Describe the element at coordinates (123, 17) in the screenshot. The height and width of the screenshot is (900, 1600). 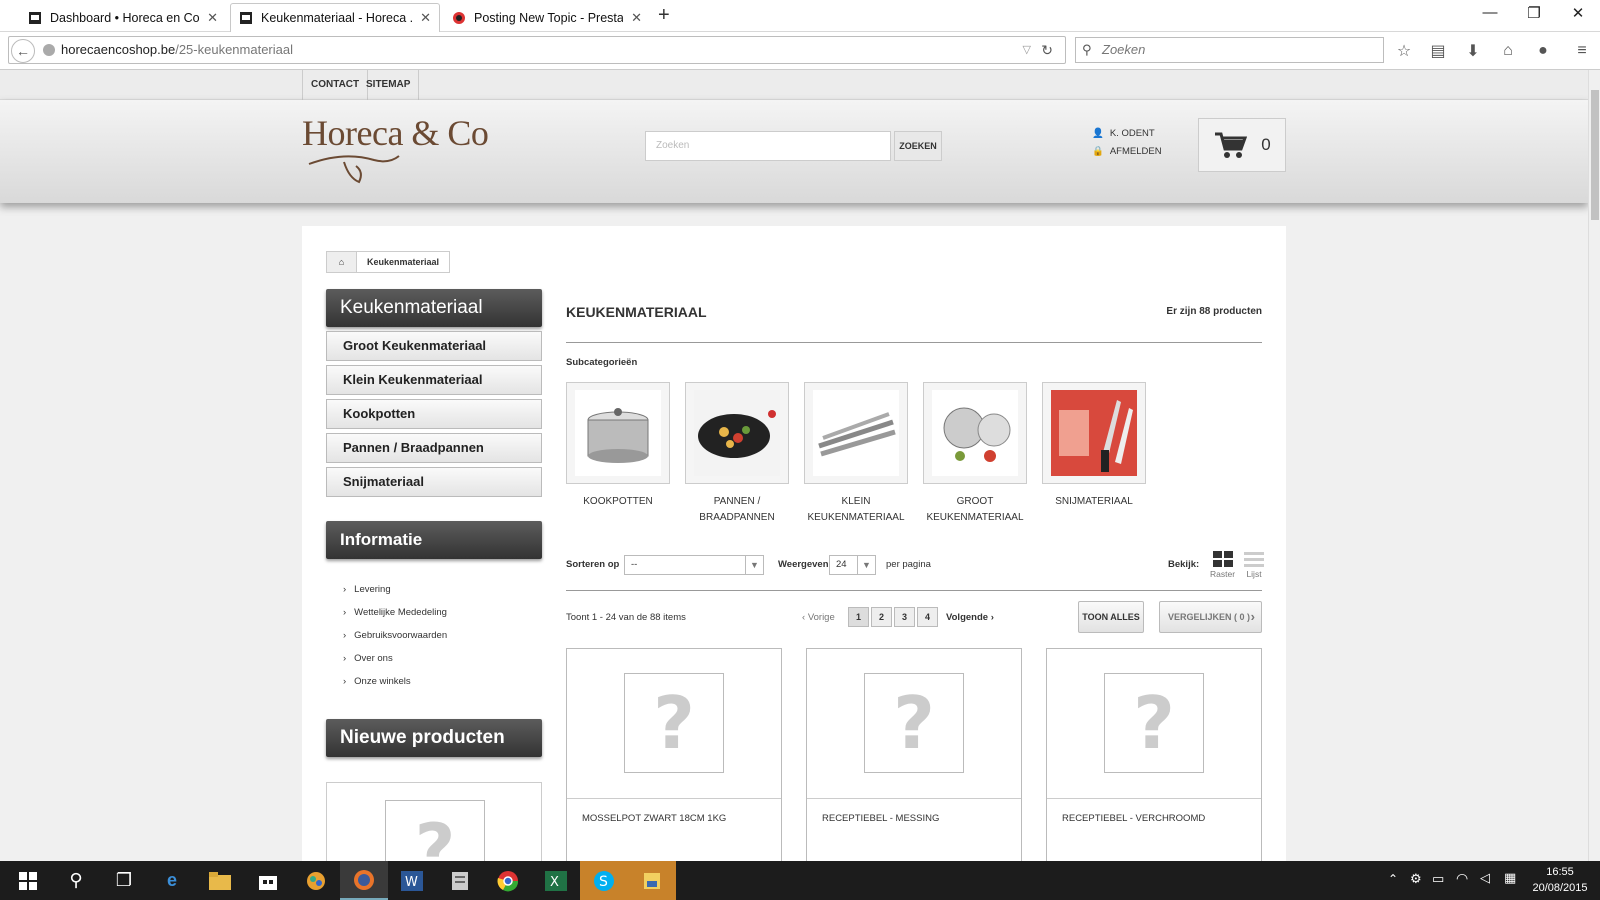
I see `tab-dashboard: Dashboard • Horeca en Co ... ✕` at that location.